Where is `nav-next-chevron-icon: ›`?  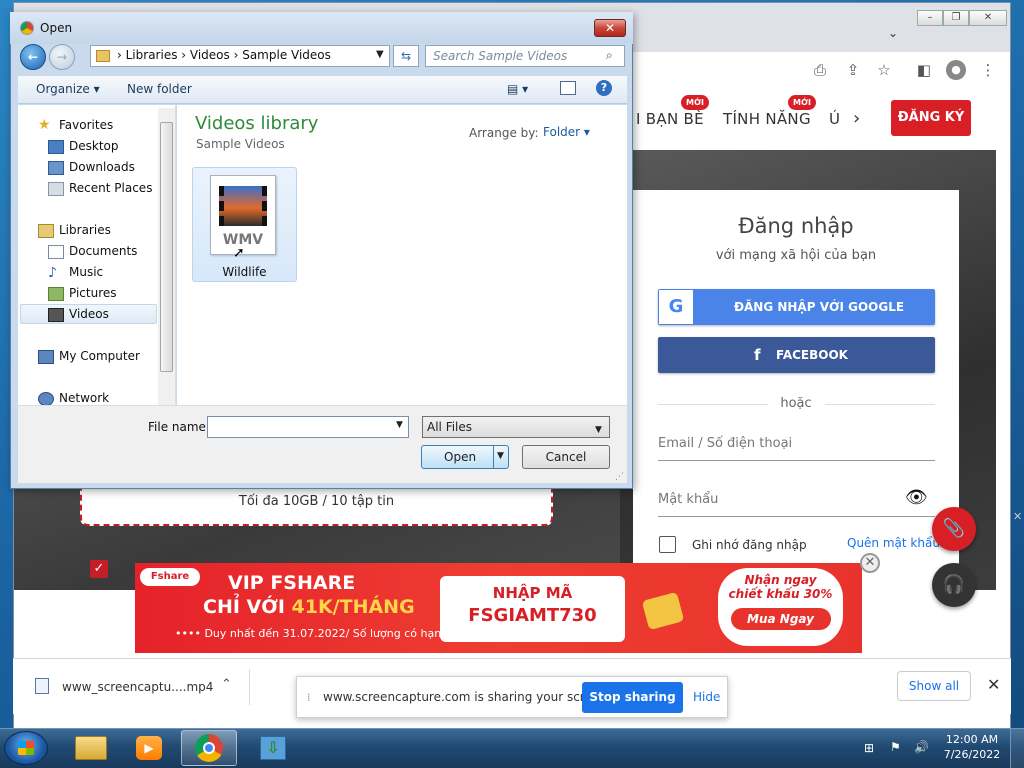
nav-next-chevron-icon: › is located at coordinates (856, 118).